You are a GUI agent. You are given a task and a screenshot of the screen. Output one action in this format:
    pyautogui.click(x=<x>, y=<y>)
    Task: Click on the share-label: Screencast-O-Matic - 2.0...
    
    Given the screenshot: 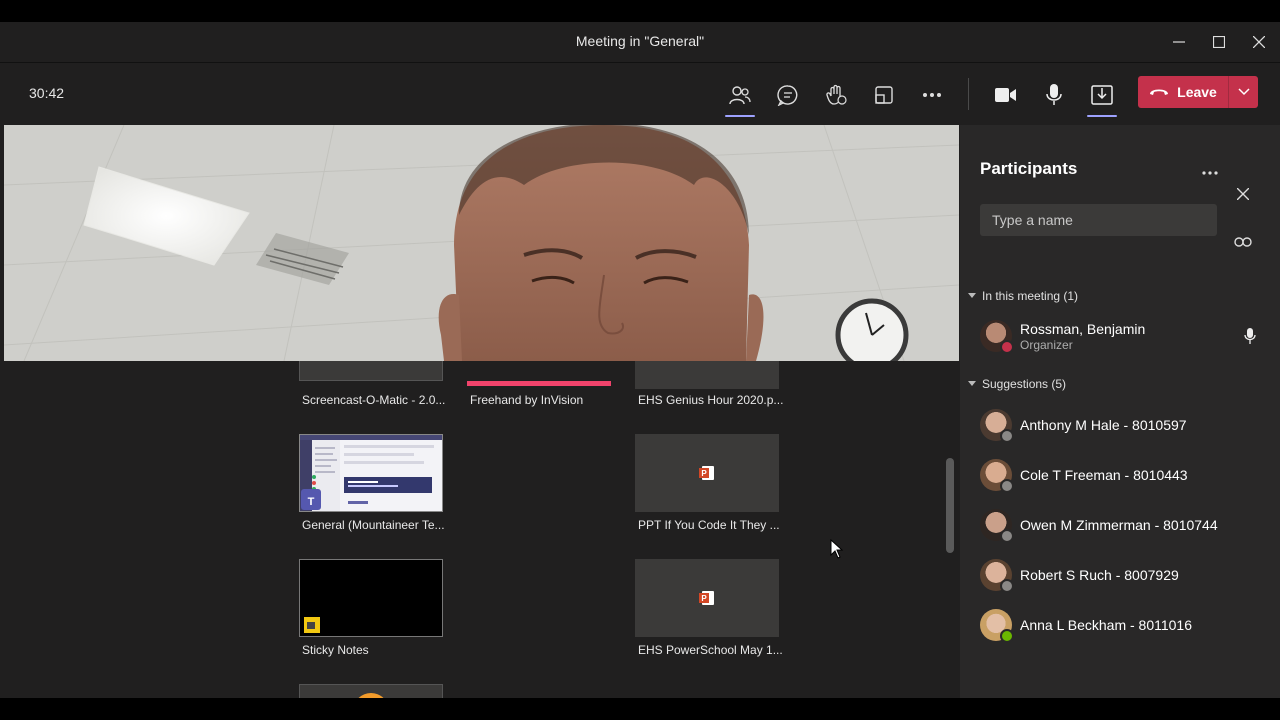 What is the action you would take?
    pyautogui.click(x=374, y=400)
    